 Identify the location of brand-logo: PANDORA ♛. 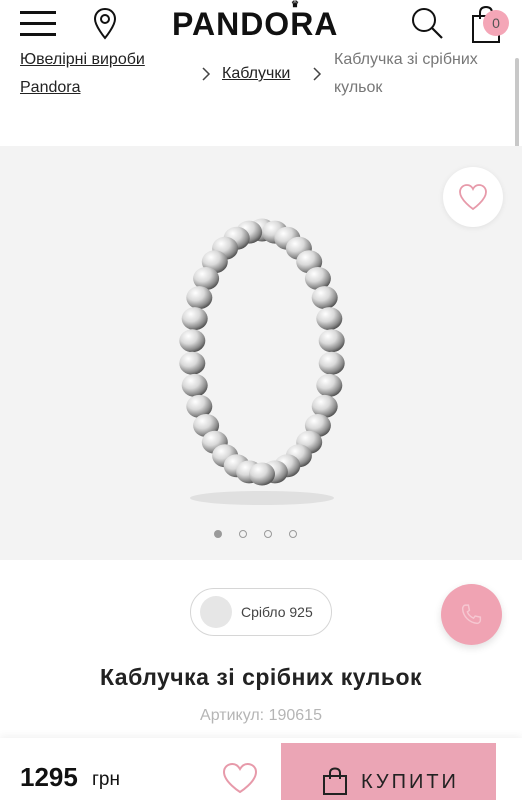
(262, 22).